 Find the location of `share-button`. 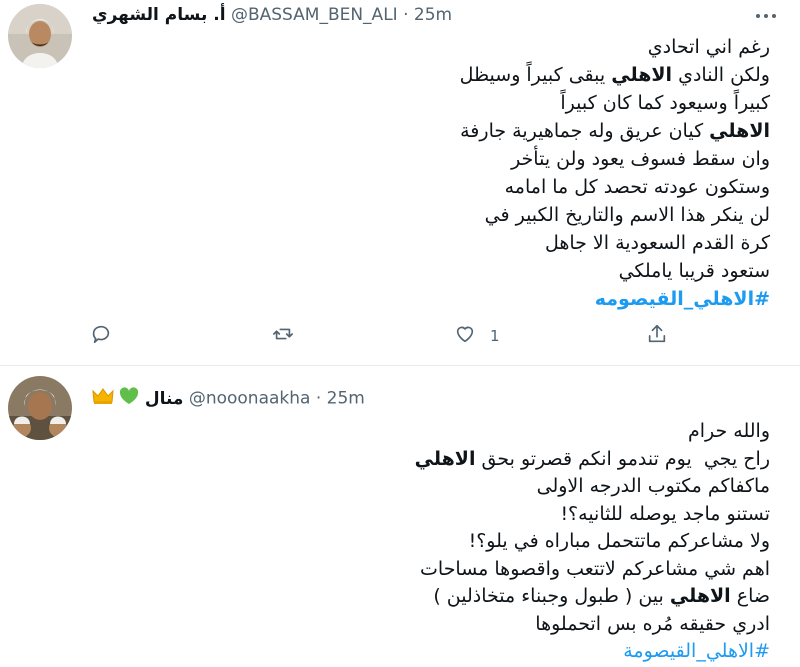

share-button is located at coordinates (657, 336).